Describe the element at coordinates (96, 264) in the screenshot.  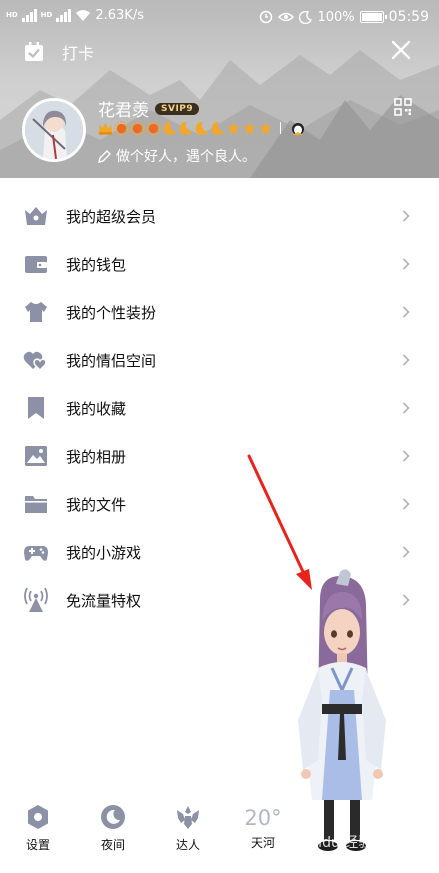
I see `menu-item-label: 我的钱包` at that location.